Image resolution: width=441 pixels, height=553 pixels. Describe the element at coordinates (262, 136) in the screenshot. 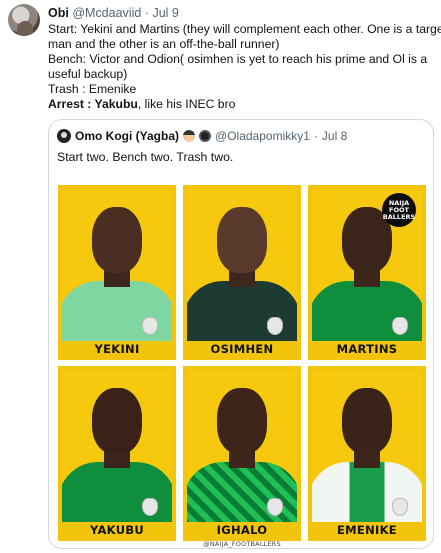

I see `quote-author-handle: @Oladapomikky1` at that location.